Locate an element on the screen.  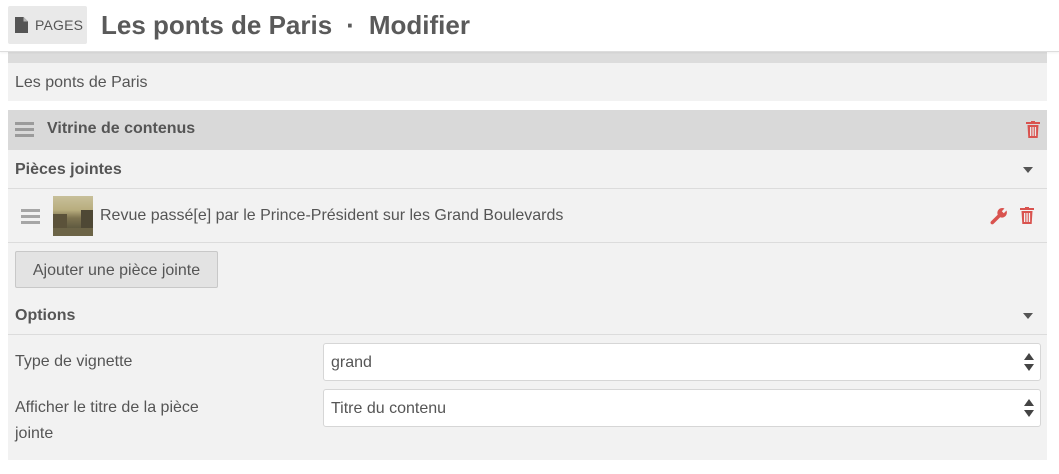
show-title-label: Afficher le titre de la pièce jointe is located at coordinates (107, 420).